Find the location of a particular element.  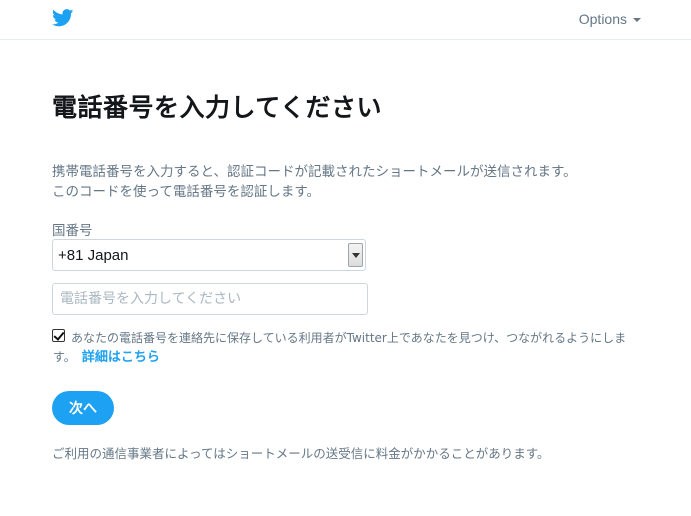

consent-text-line-2: す。 is located at coordinates (64, 357).